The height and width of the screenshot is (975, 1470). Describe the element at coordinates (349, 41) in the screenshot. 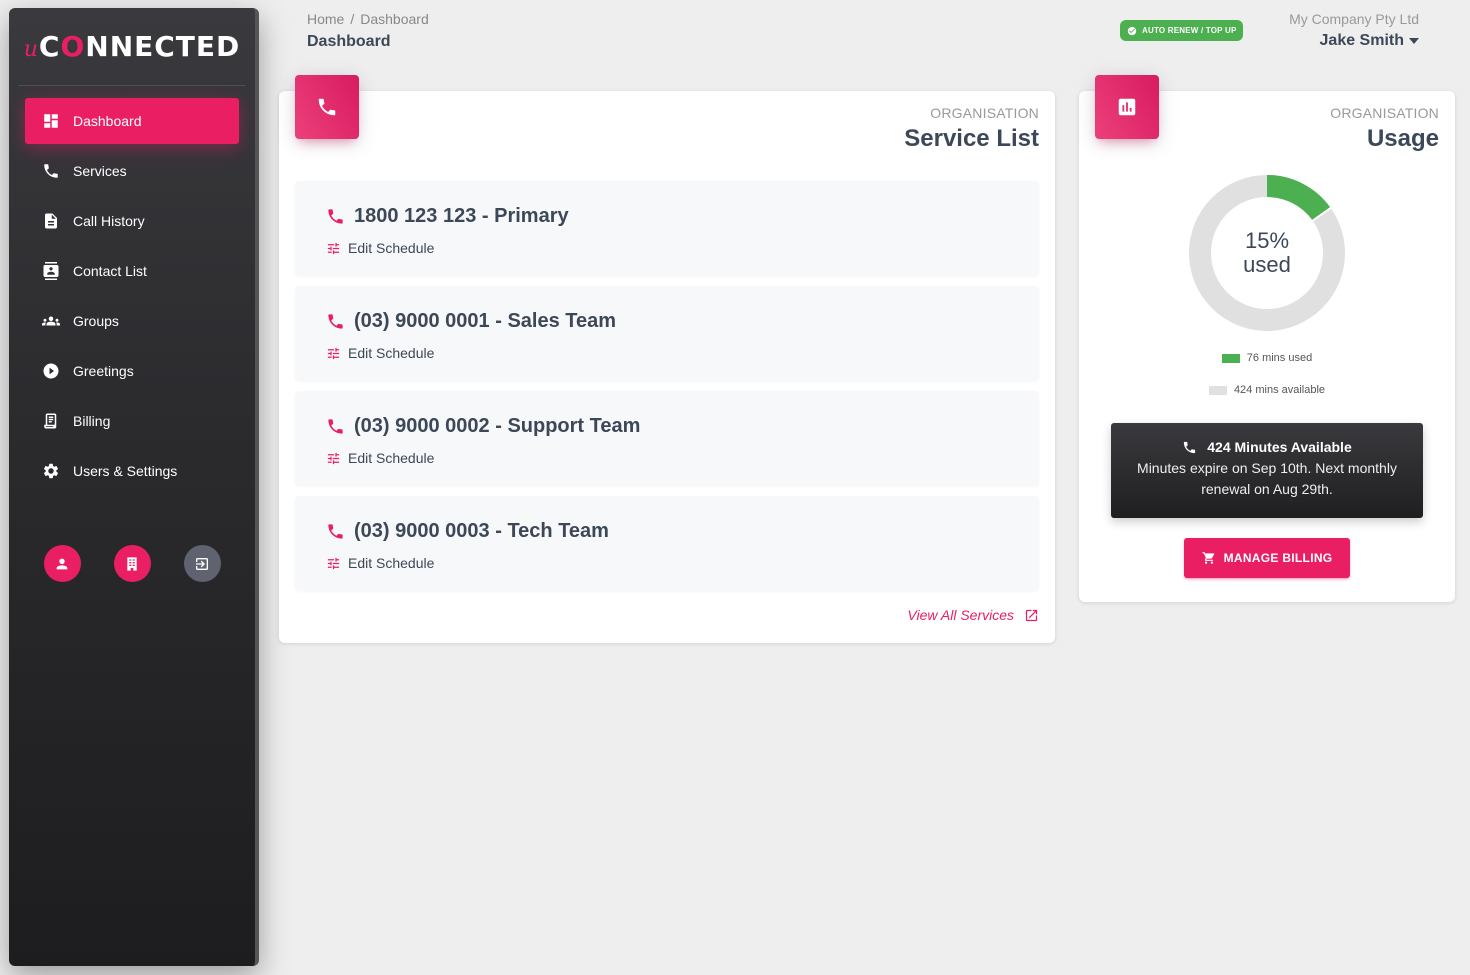

I see `page-title: Dashboard` at that location.